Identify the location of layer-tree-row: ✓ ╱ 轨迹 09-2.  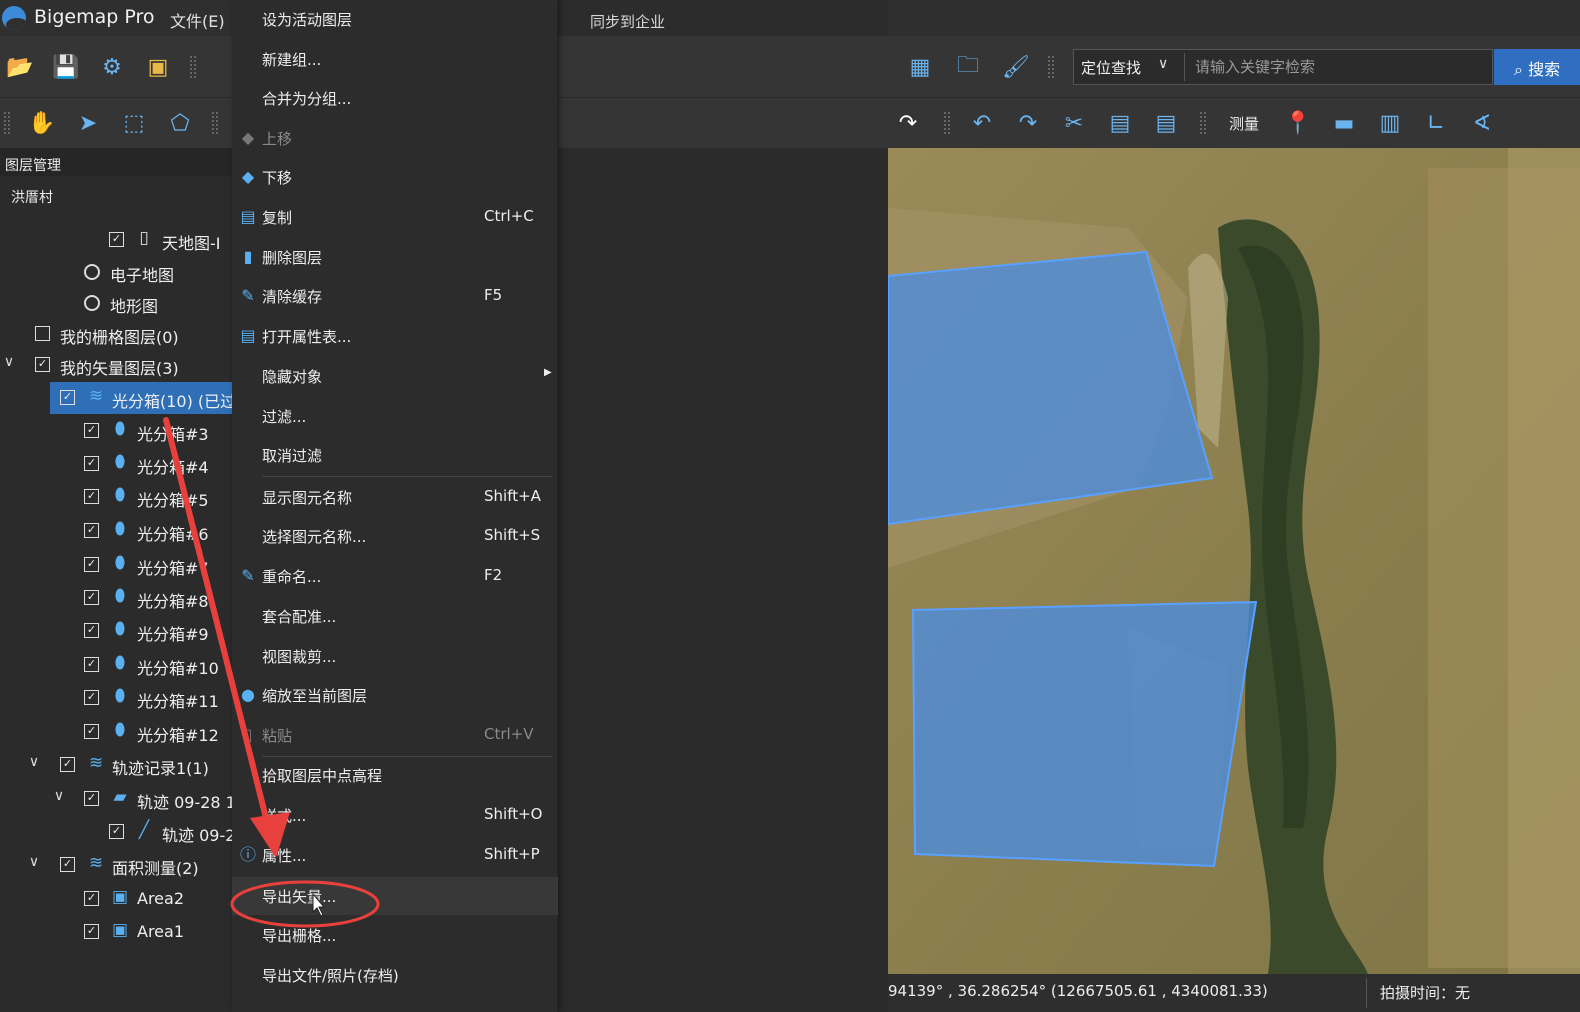
(116, 832).